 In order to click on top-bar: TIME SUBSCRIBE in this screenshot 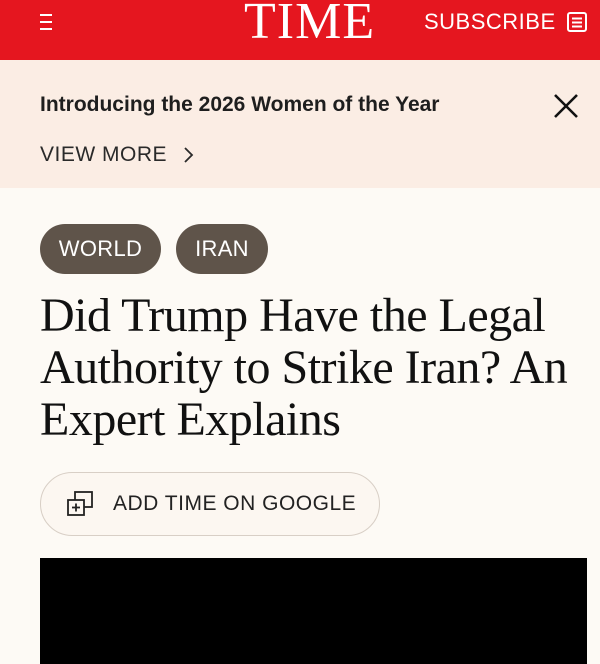, I will do `click(300, 30)`.